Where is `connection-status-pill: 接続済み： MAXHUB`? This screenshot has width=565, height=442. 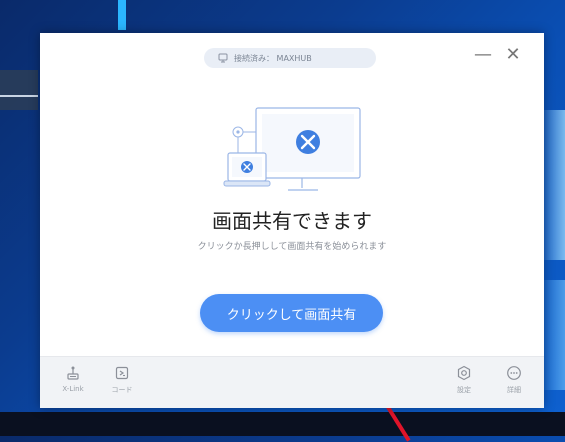 connection-status-pill: 接続済み： MAXHUB is located at coordinates (290, 58).